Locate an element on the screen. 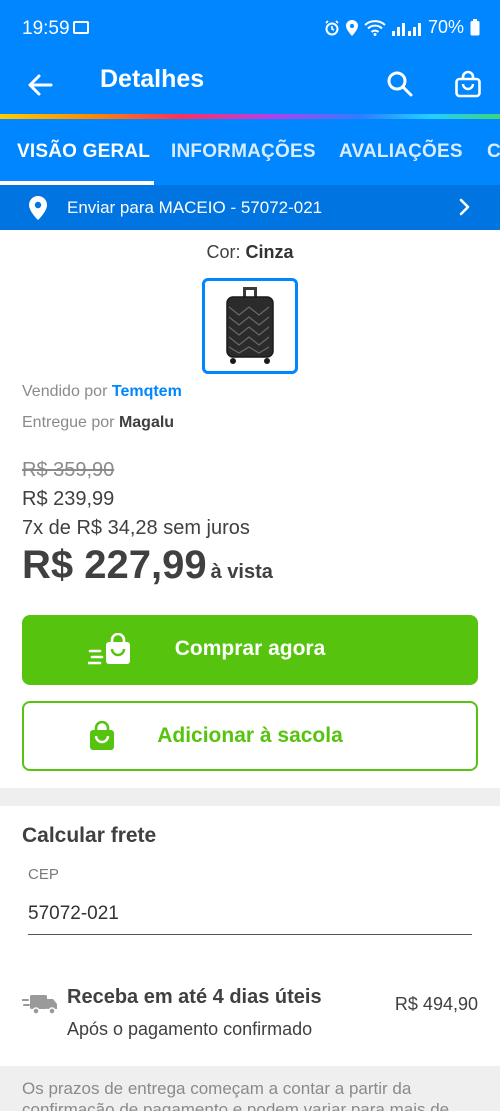 The width and height of the screenshot is (500, 1111). buy-now-label: Comprar agora is located at coordinates (250, 648).